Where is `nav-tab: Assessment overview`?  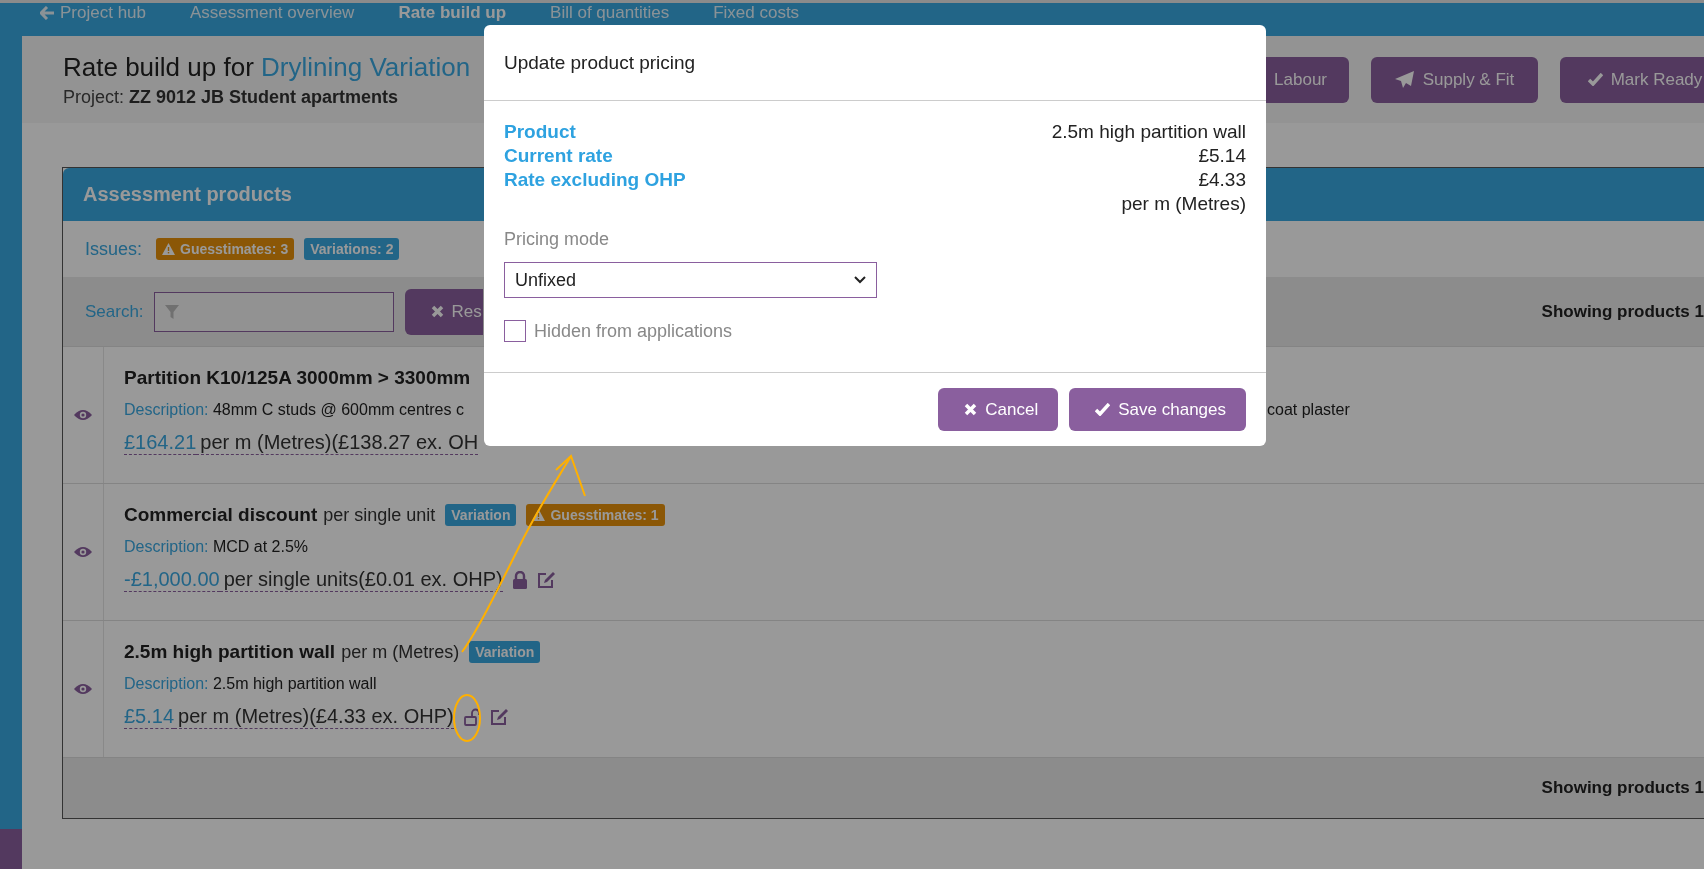
nav-tab: Assessment overview is located at coordinates (272, 13).